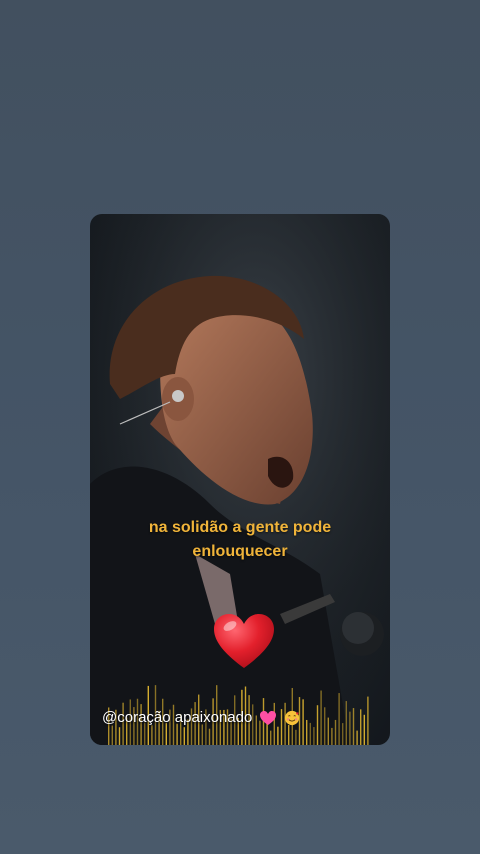 This screenshot has width=480, height=854. What do you see at coordinates (267, 718) in the screenshot?
I see `pink-heart-icon` at bounding box center [267, 718].